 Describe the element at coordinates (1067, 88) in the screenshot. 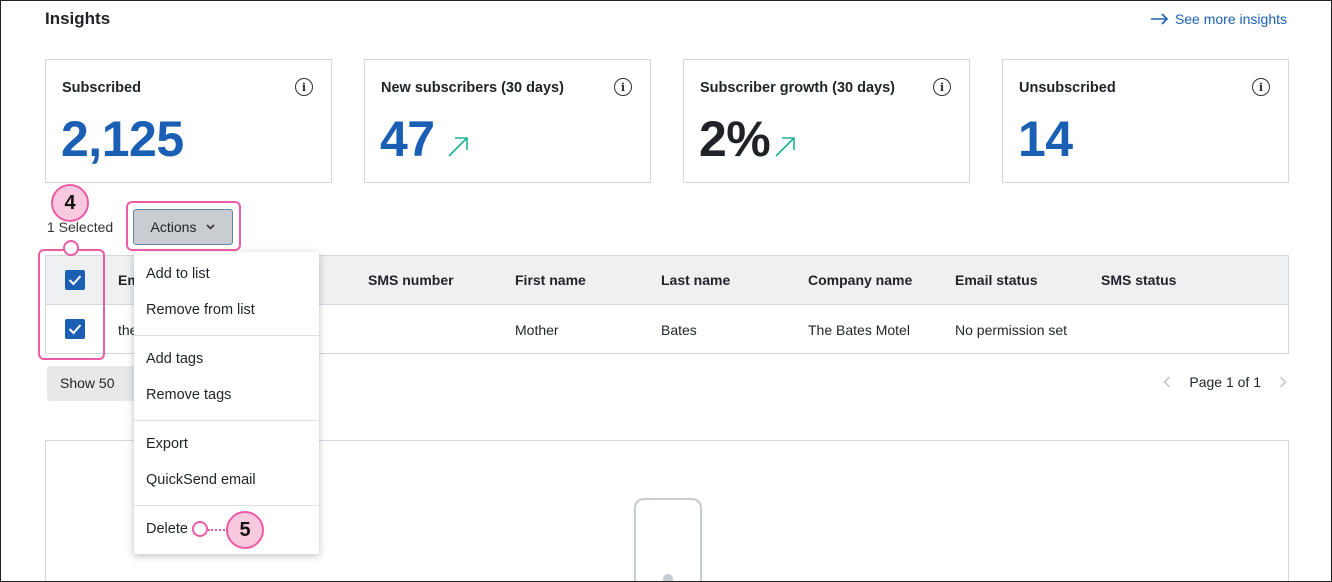

I see `card-label: Unsubscribed` at that location.